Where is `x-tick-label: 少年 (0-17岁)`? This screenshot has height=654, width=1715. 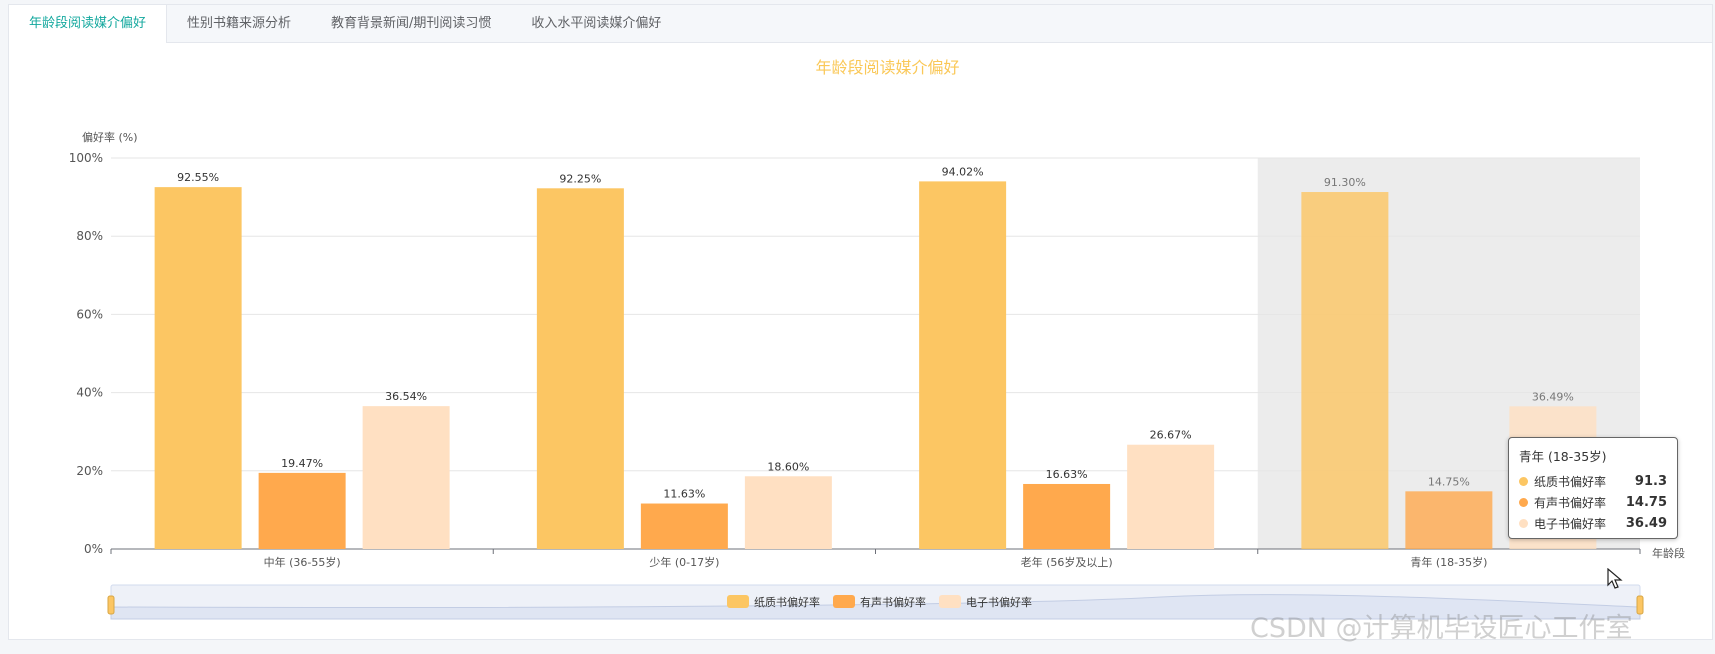 x-tick-label: 少年 (0-17岁) is located at coordinates (684, 562).